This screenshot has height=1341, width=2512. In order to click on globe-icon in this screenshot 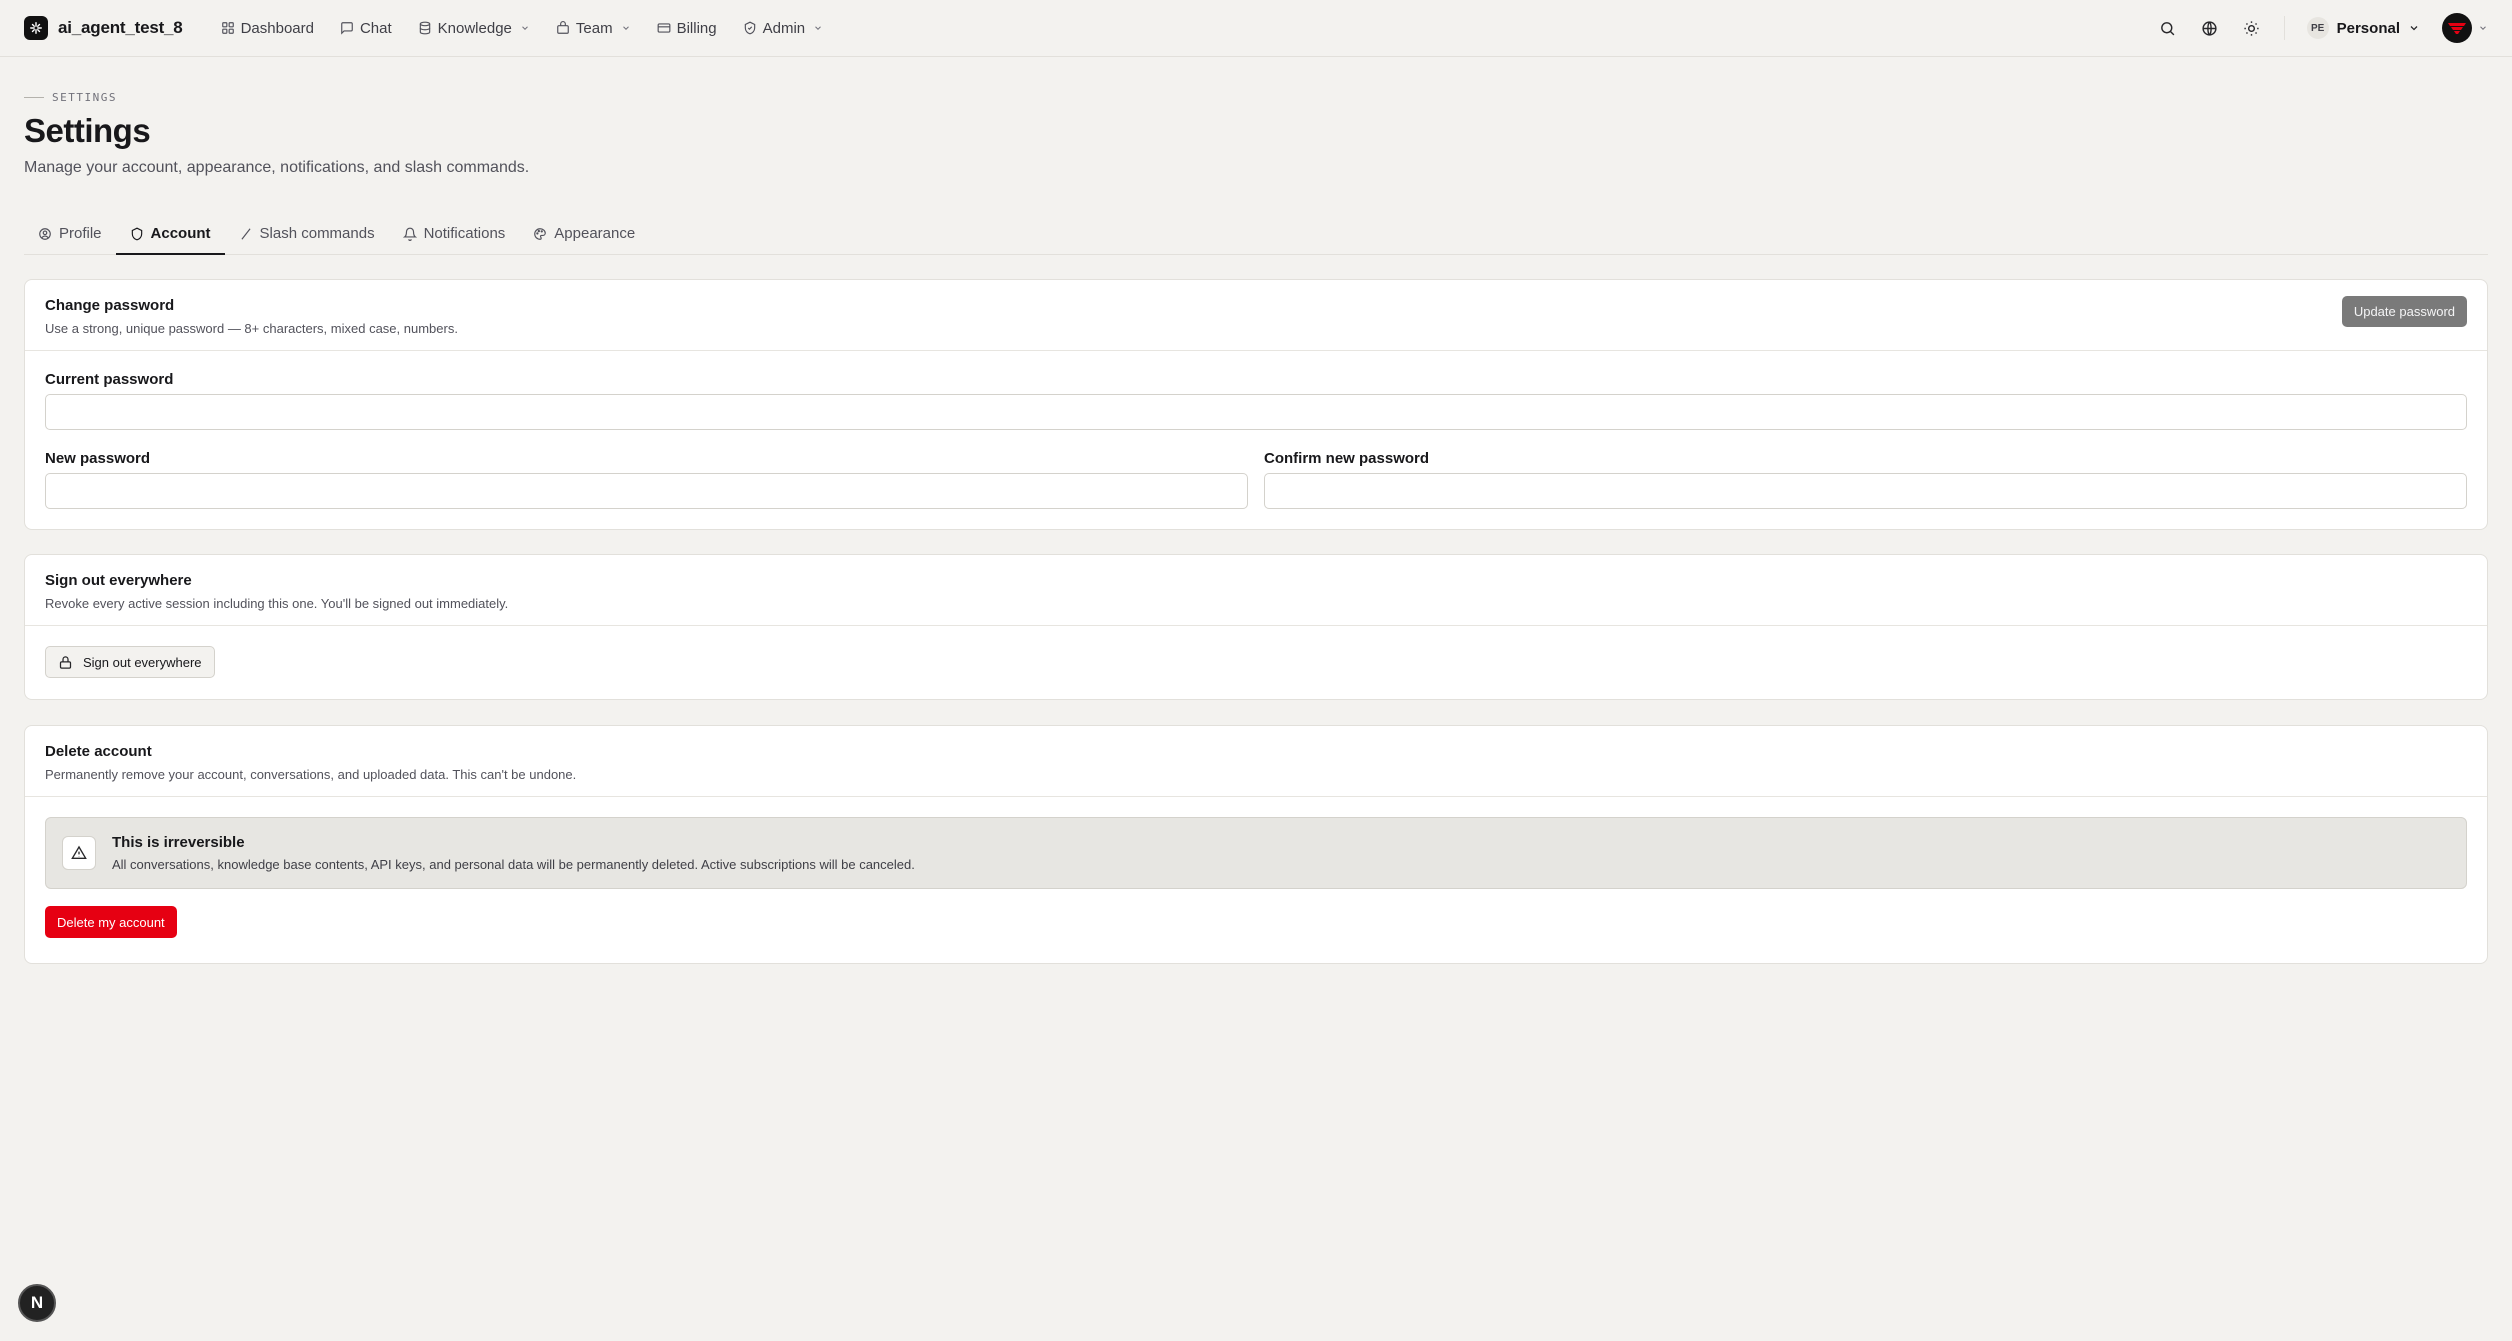, I will do `click(2209, 28)`.